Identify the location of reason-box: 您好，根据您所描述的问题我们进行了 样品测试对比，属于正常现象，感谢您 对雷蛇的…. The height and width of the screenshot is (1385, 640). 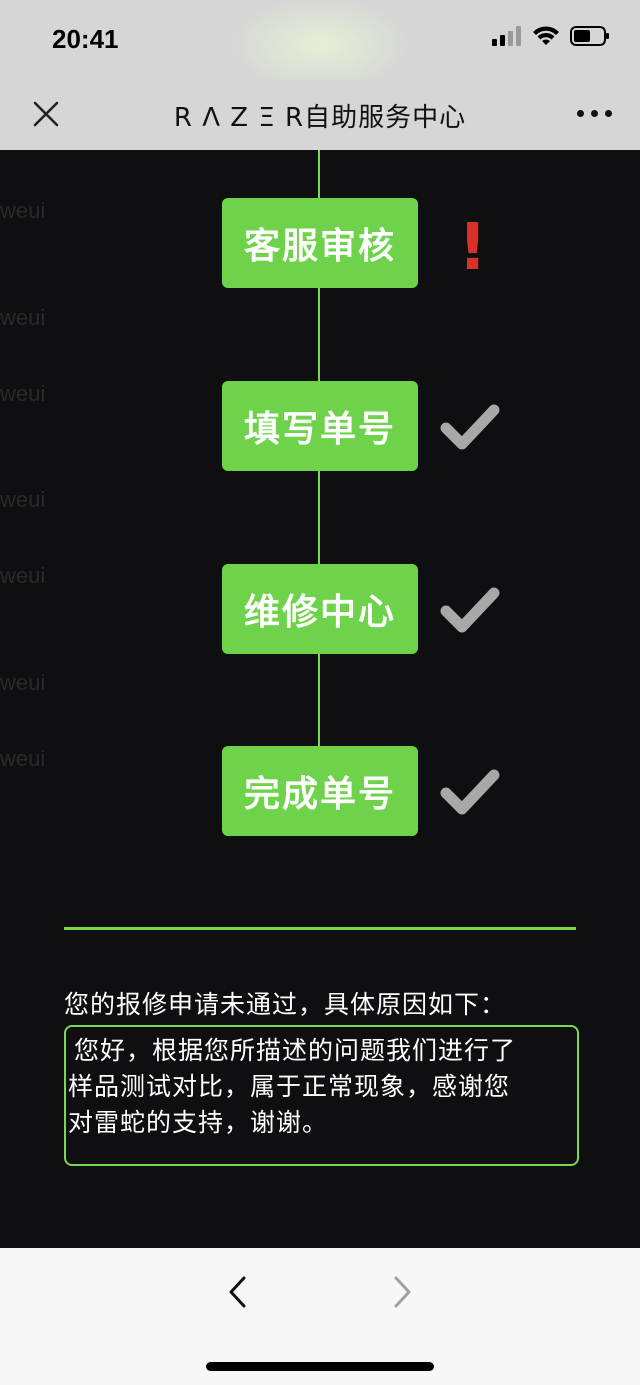
(321, 1095).